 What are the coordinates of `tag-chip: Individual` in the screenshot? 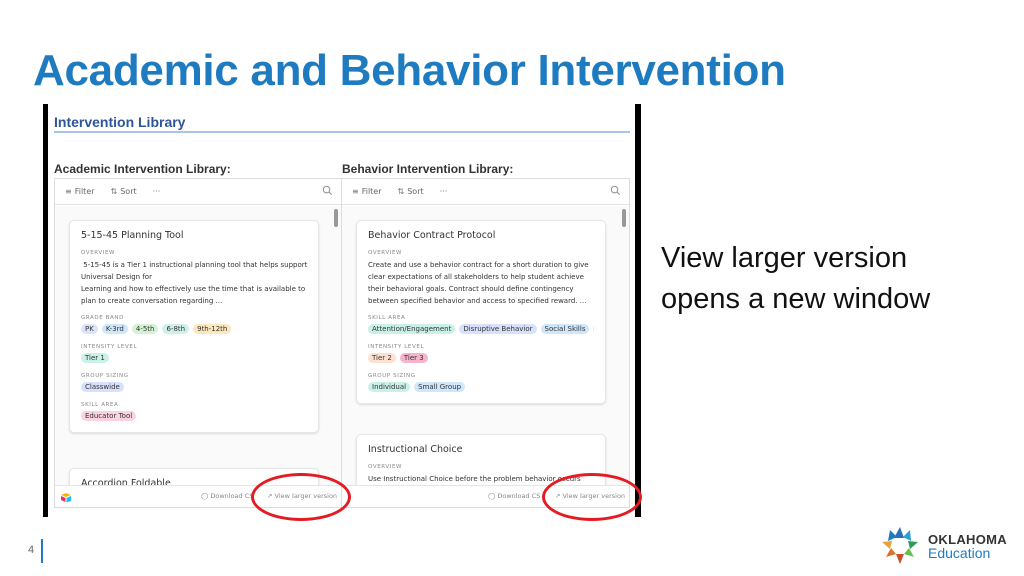 It's located at (389, 387).